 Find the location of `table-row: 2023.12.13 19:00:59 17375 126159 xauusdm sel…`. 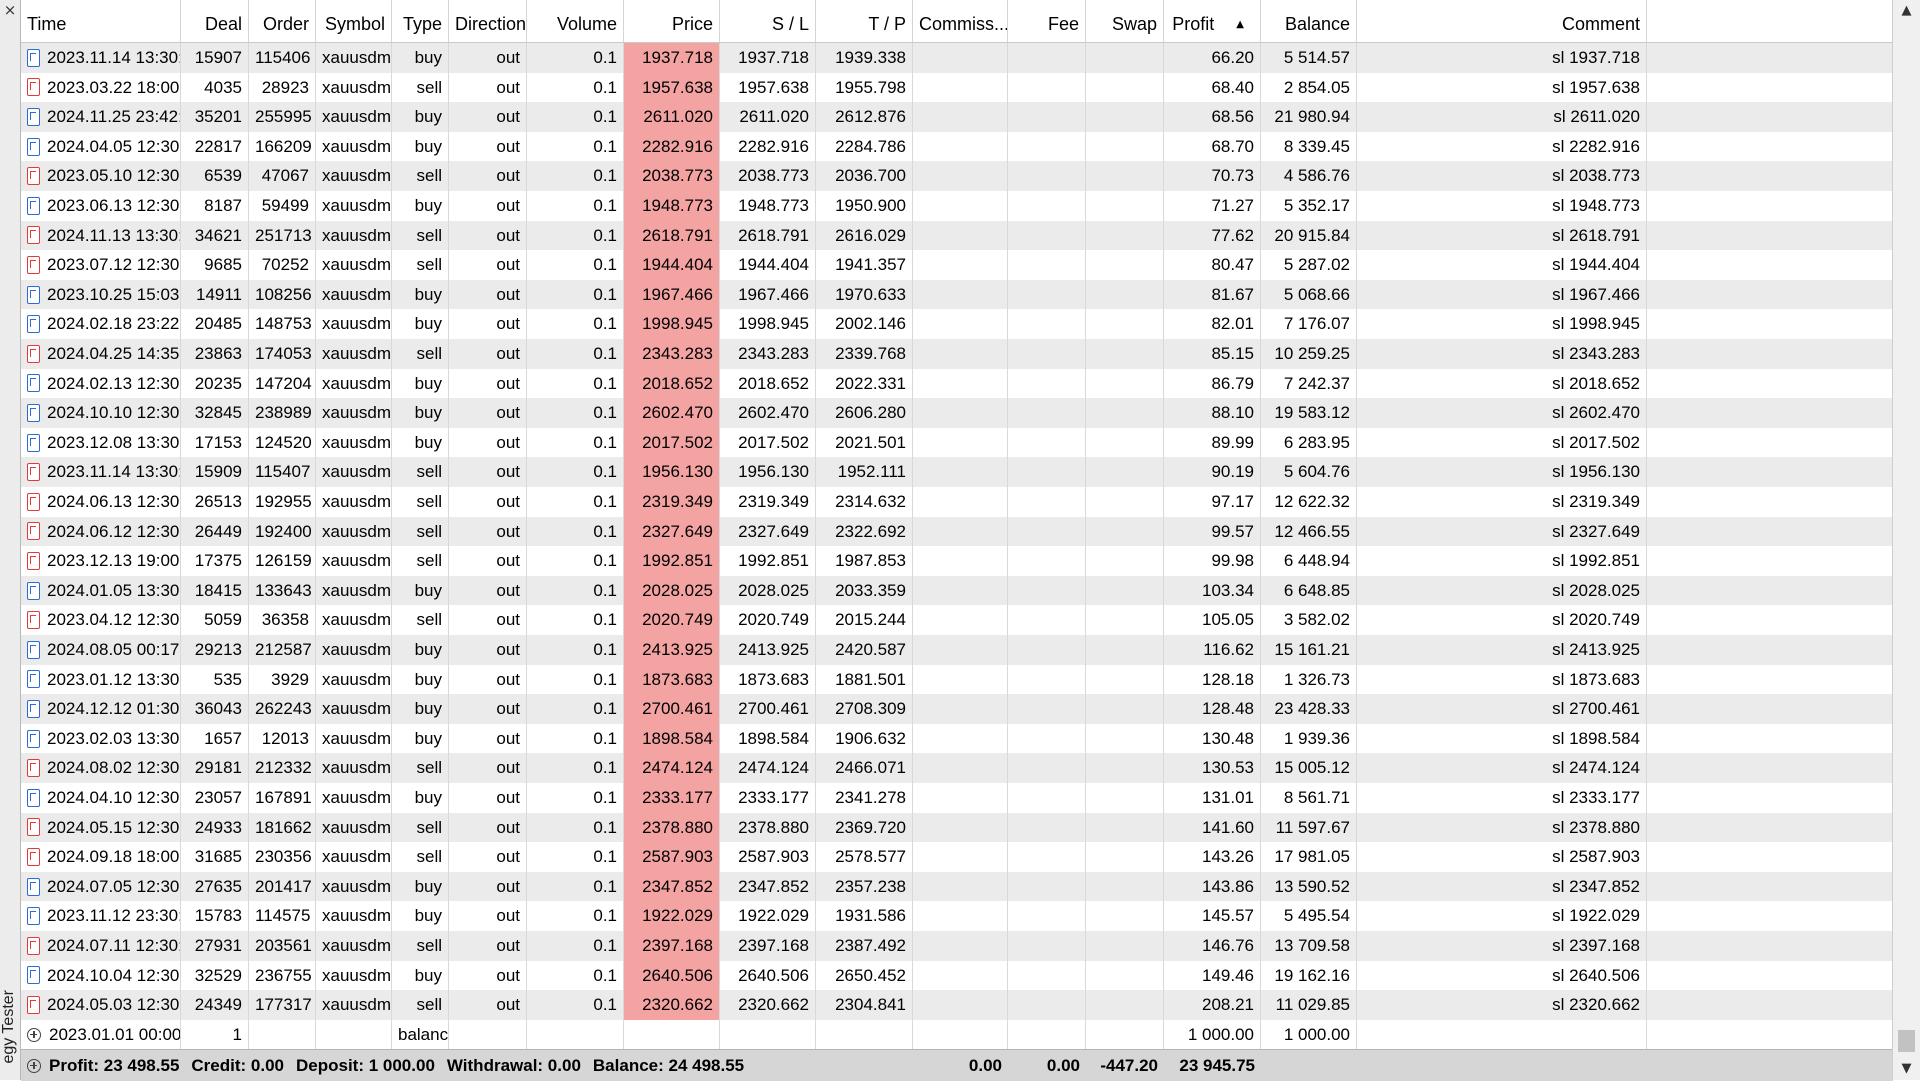

table-row: 2023.12.13 19:00:59 17375 126159 xauusdm sel… is located at coordinates (957, 561).